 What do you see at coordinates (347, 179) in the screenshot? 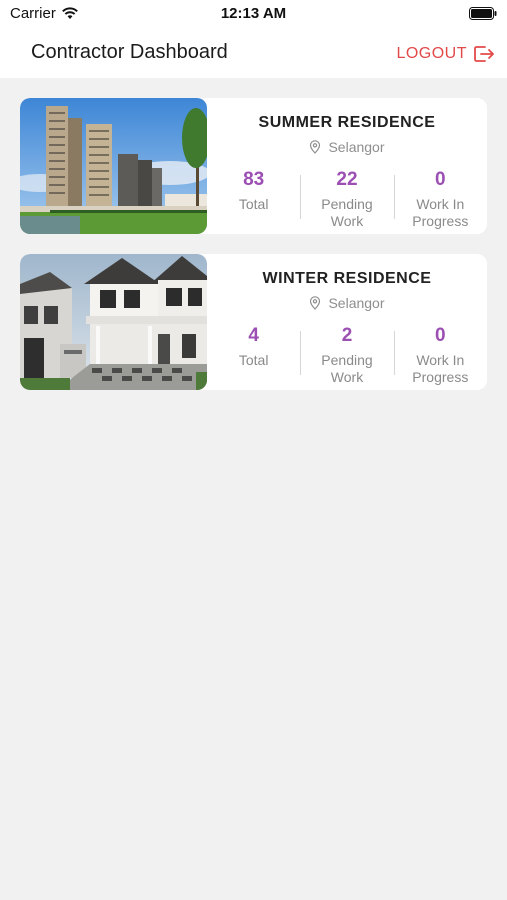
I see `stat-value: 22` at bounding box center [347, 179].